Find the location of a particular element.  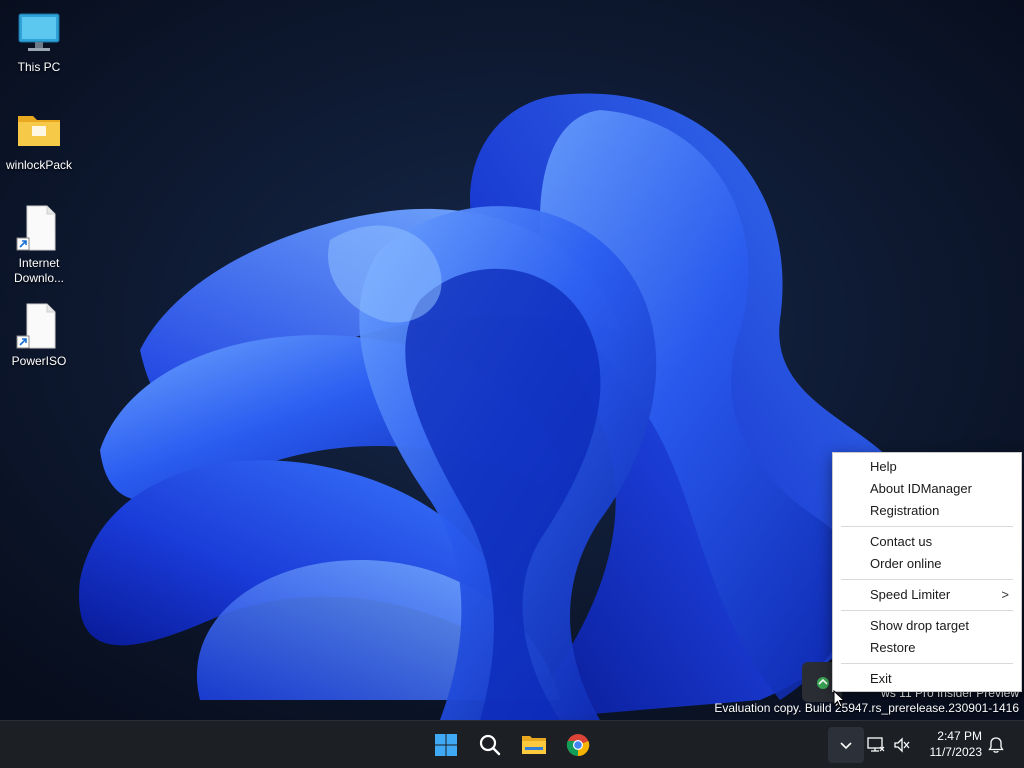

chevron-up-icon is located at coordinates (846, 746).